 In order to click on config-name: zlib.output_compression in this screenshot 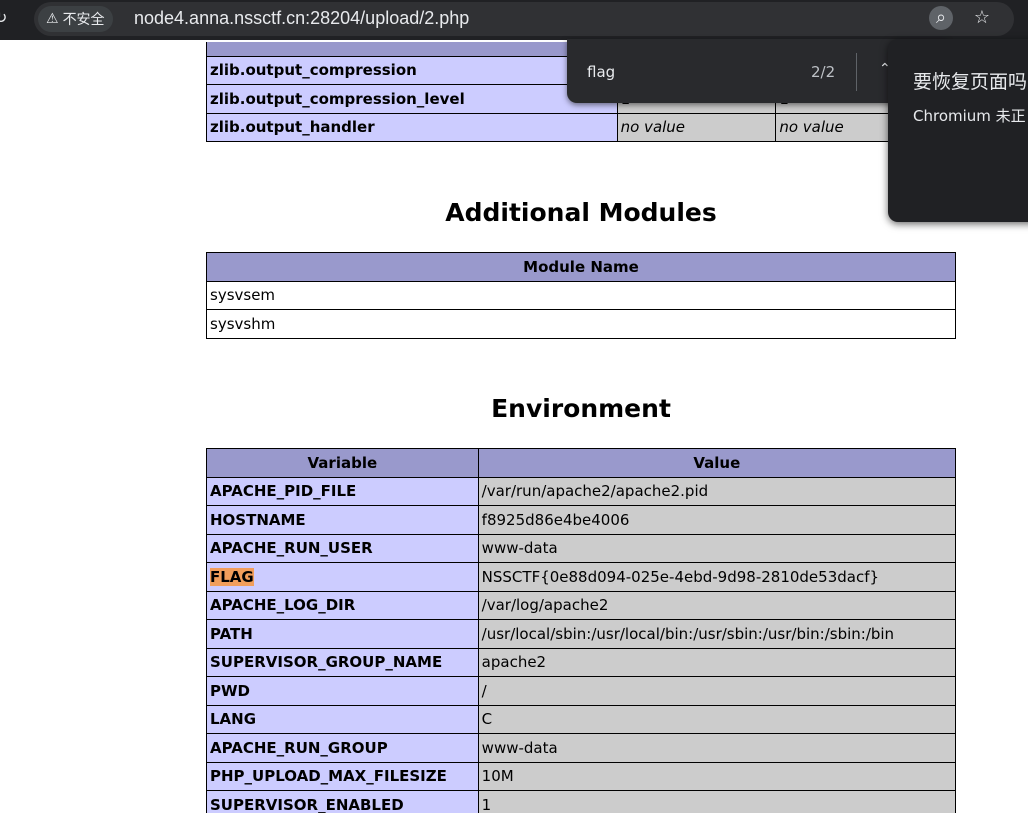, I will do `click(412, 70)`.